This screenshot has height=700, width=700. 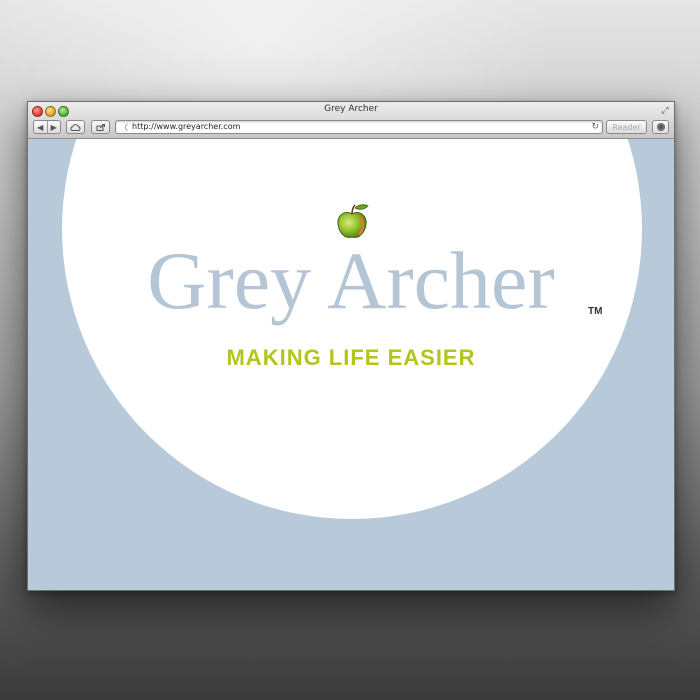 I want to click on back-forward-buttons: ◀ ▶, so click(x=47, y=127).